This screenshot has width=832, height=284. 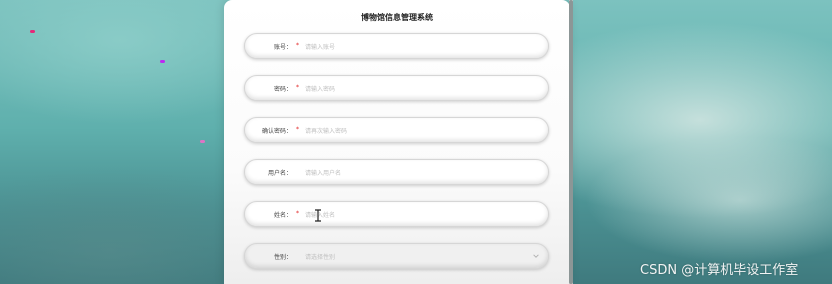 I want to click on password-label: 密码：, so click(x=282, y=89).